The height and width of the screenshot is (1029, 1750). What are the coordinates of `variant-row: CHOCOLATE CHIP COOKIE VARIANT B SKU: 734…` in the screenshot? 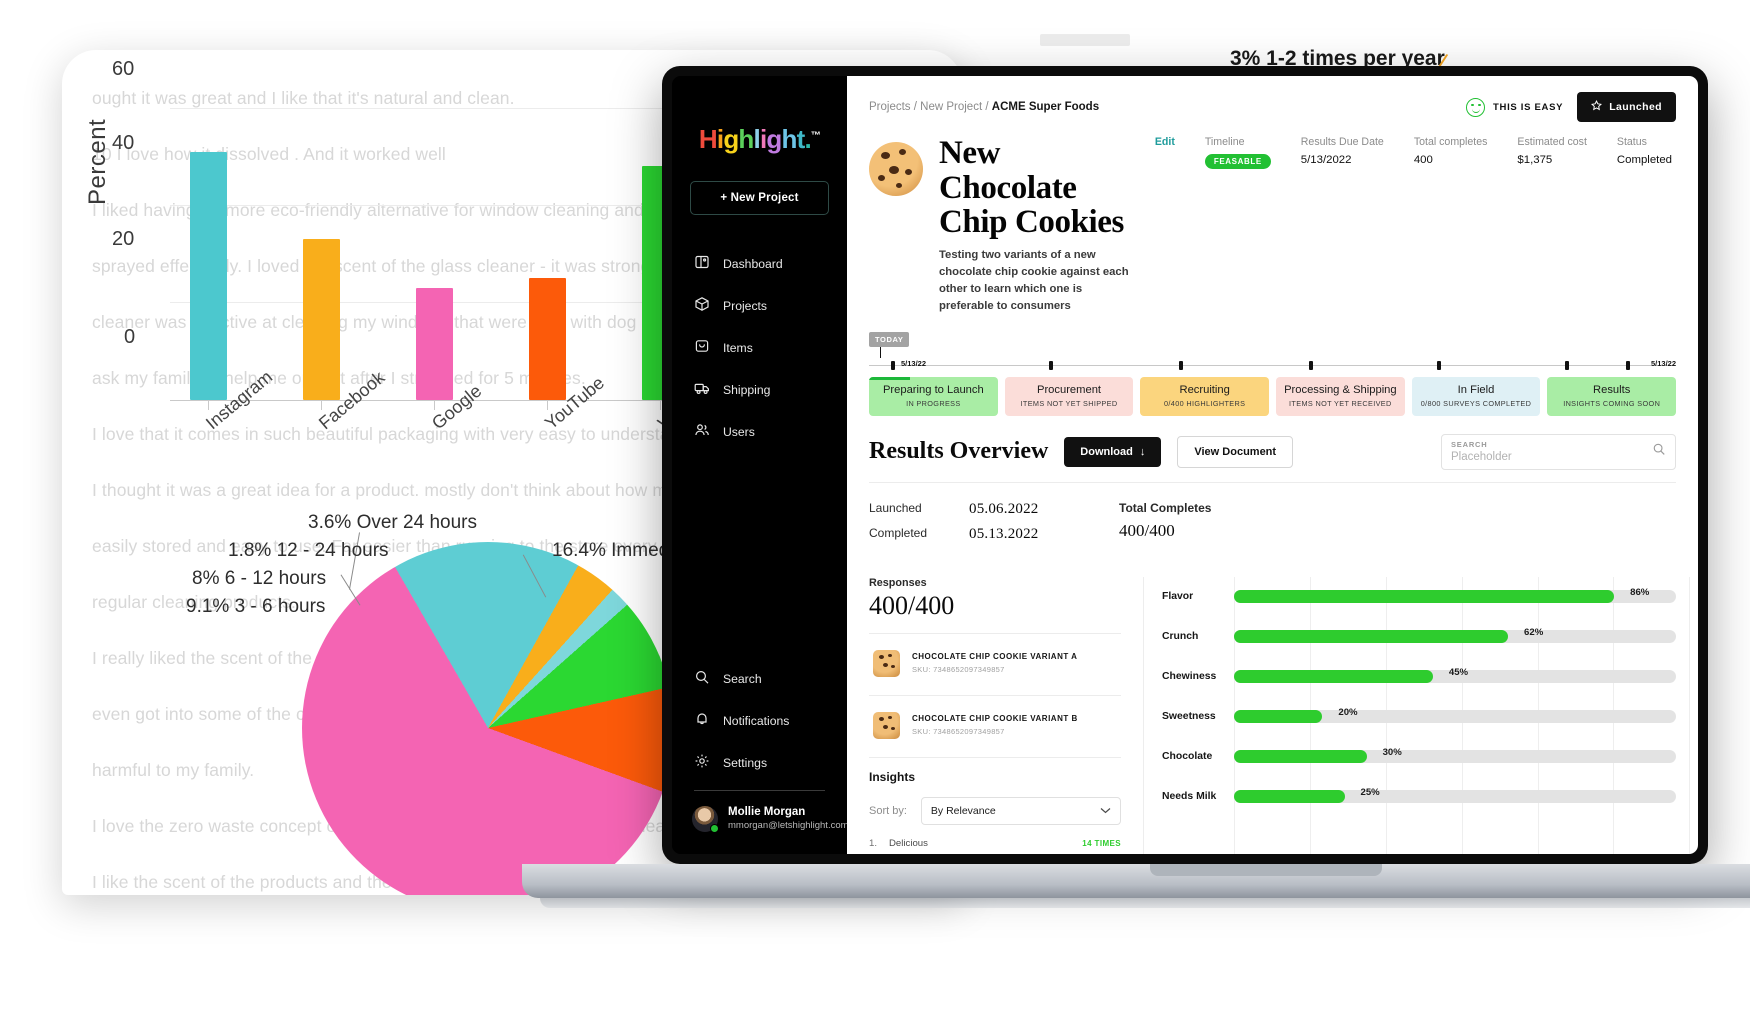 It's located at (995, 726).